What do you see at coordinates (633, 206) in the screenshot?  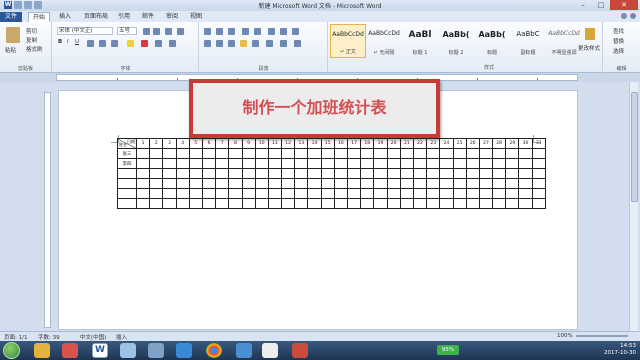 I see `vertical-scrollbar` at bounding box center [633, 206].